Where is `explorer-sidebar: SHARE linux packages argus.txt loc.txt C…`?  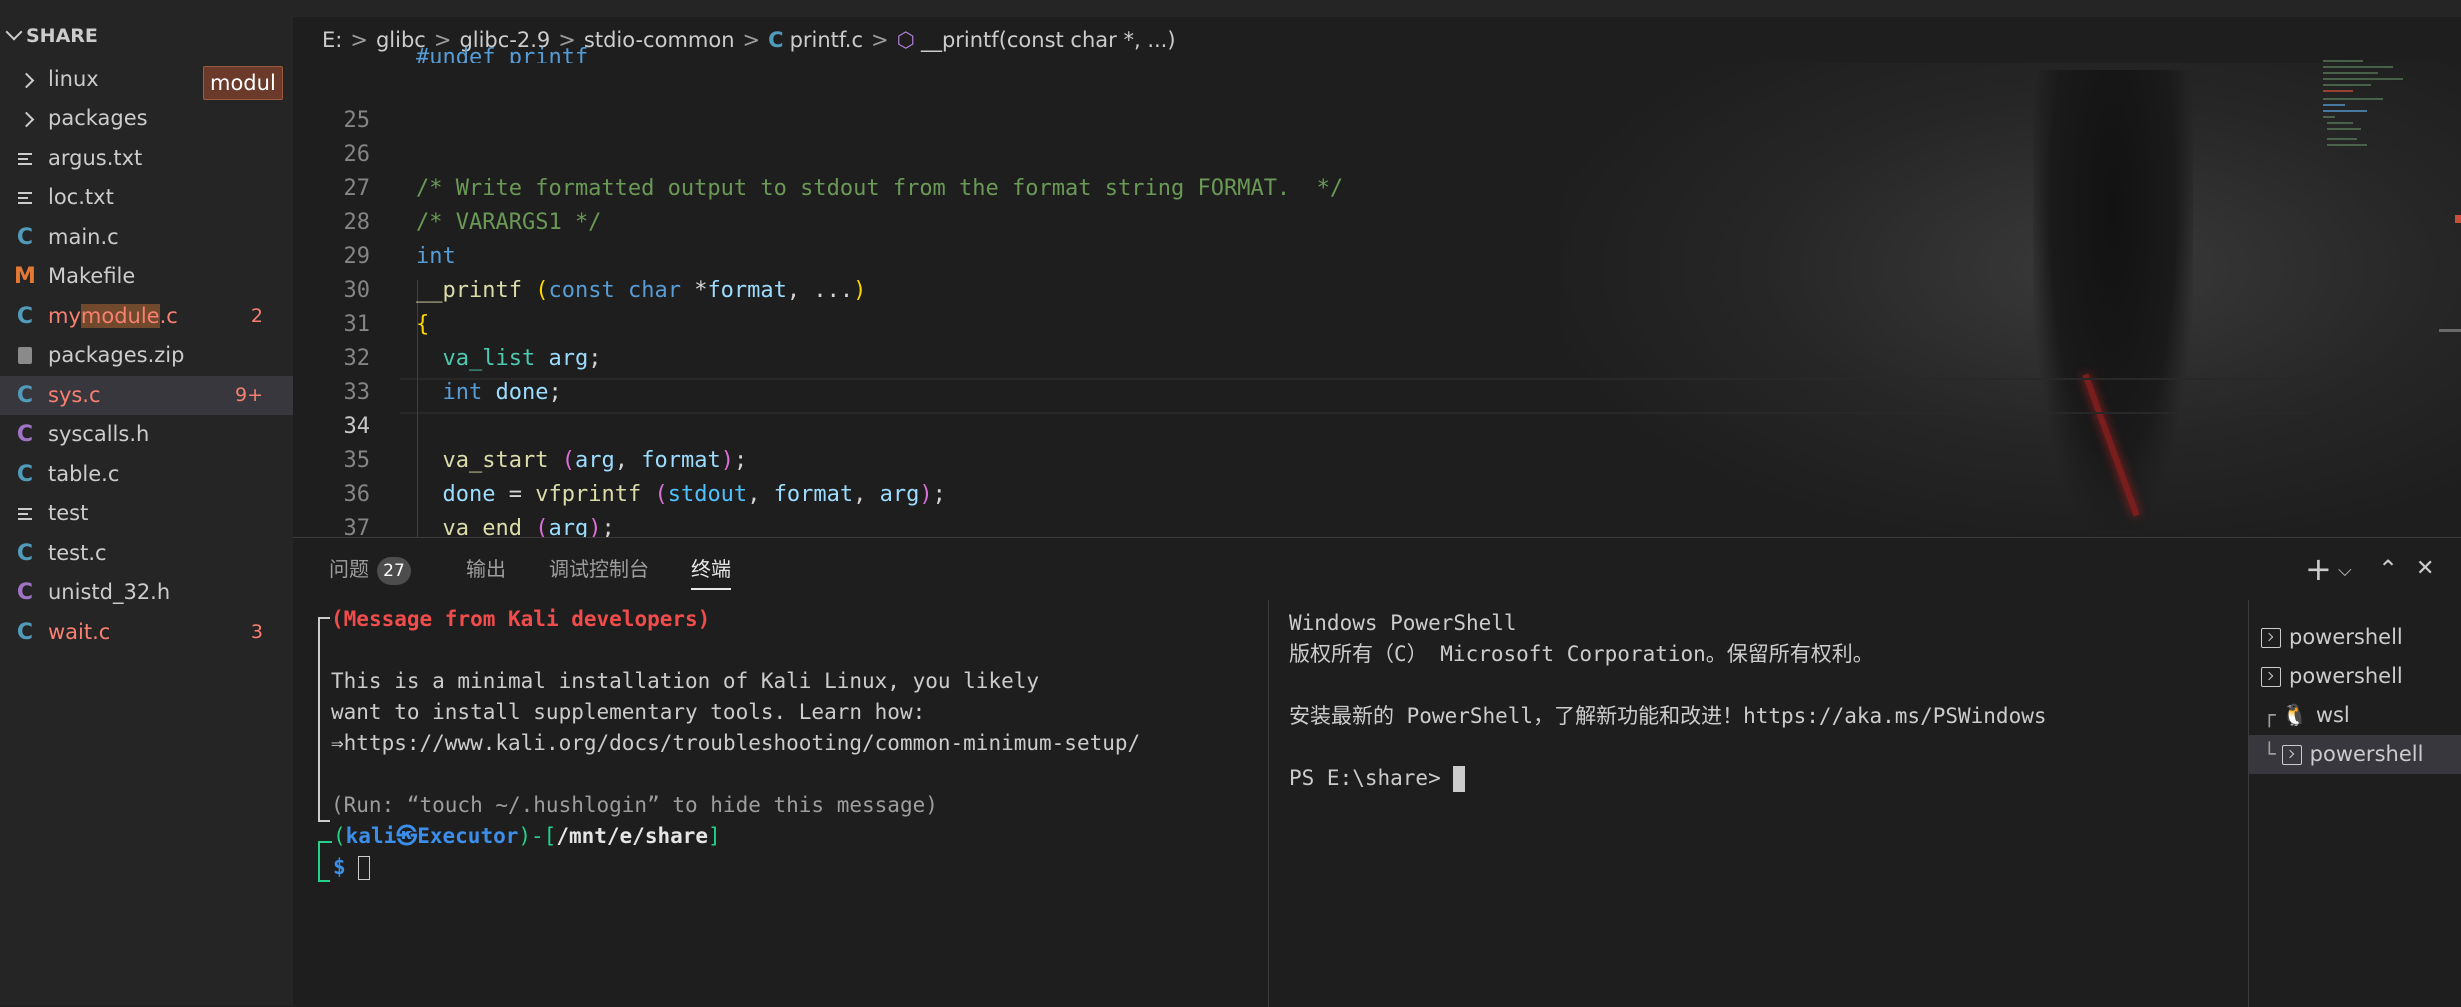 explorer-sidebar: SHARE linux packages argus.txt loc.txt C… is located at coordinates (146, 503).